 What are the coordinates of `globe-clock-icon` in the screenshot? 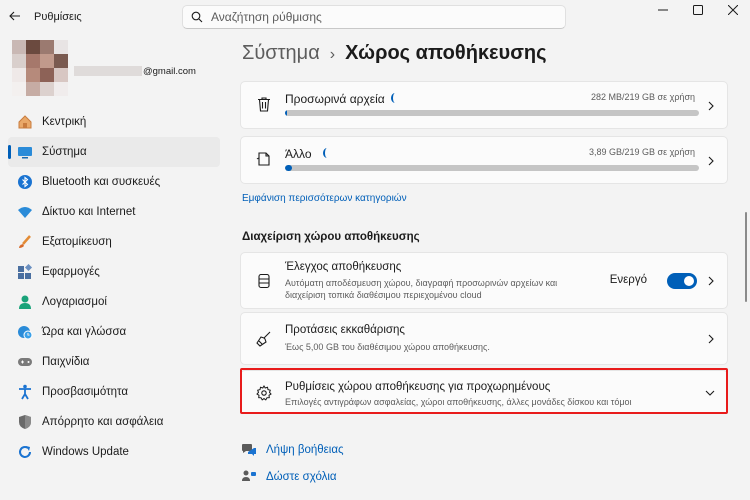 It's located at (25, 332).